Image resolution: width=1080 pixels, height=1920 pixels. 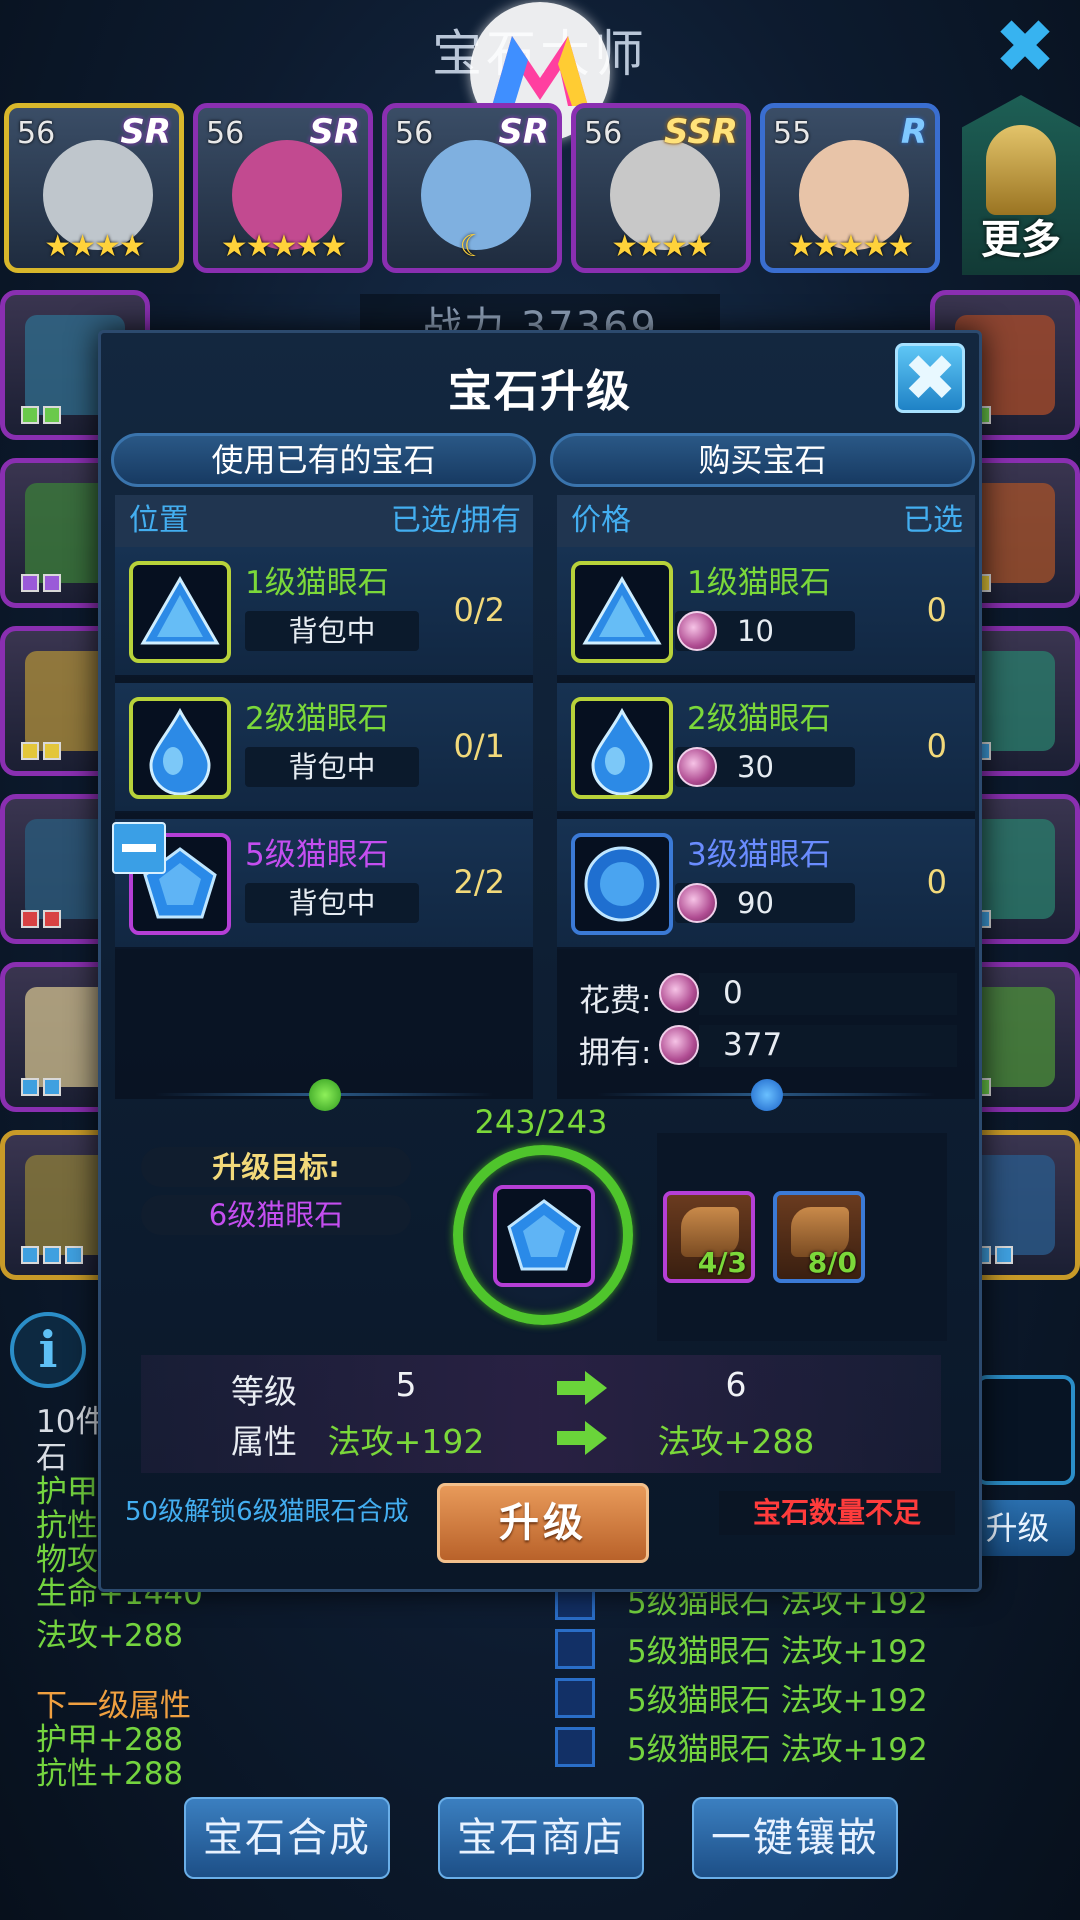 I want to click on gem-count: 2/2, so click(x=479, y=882).